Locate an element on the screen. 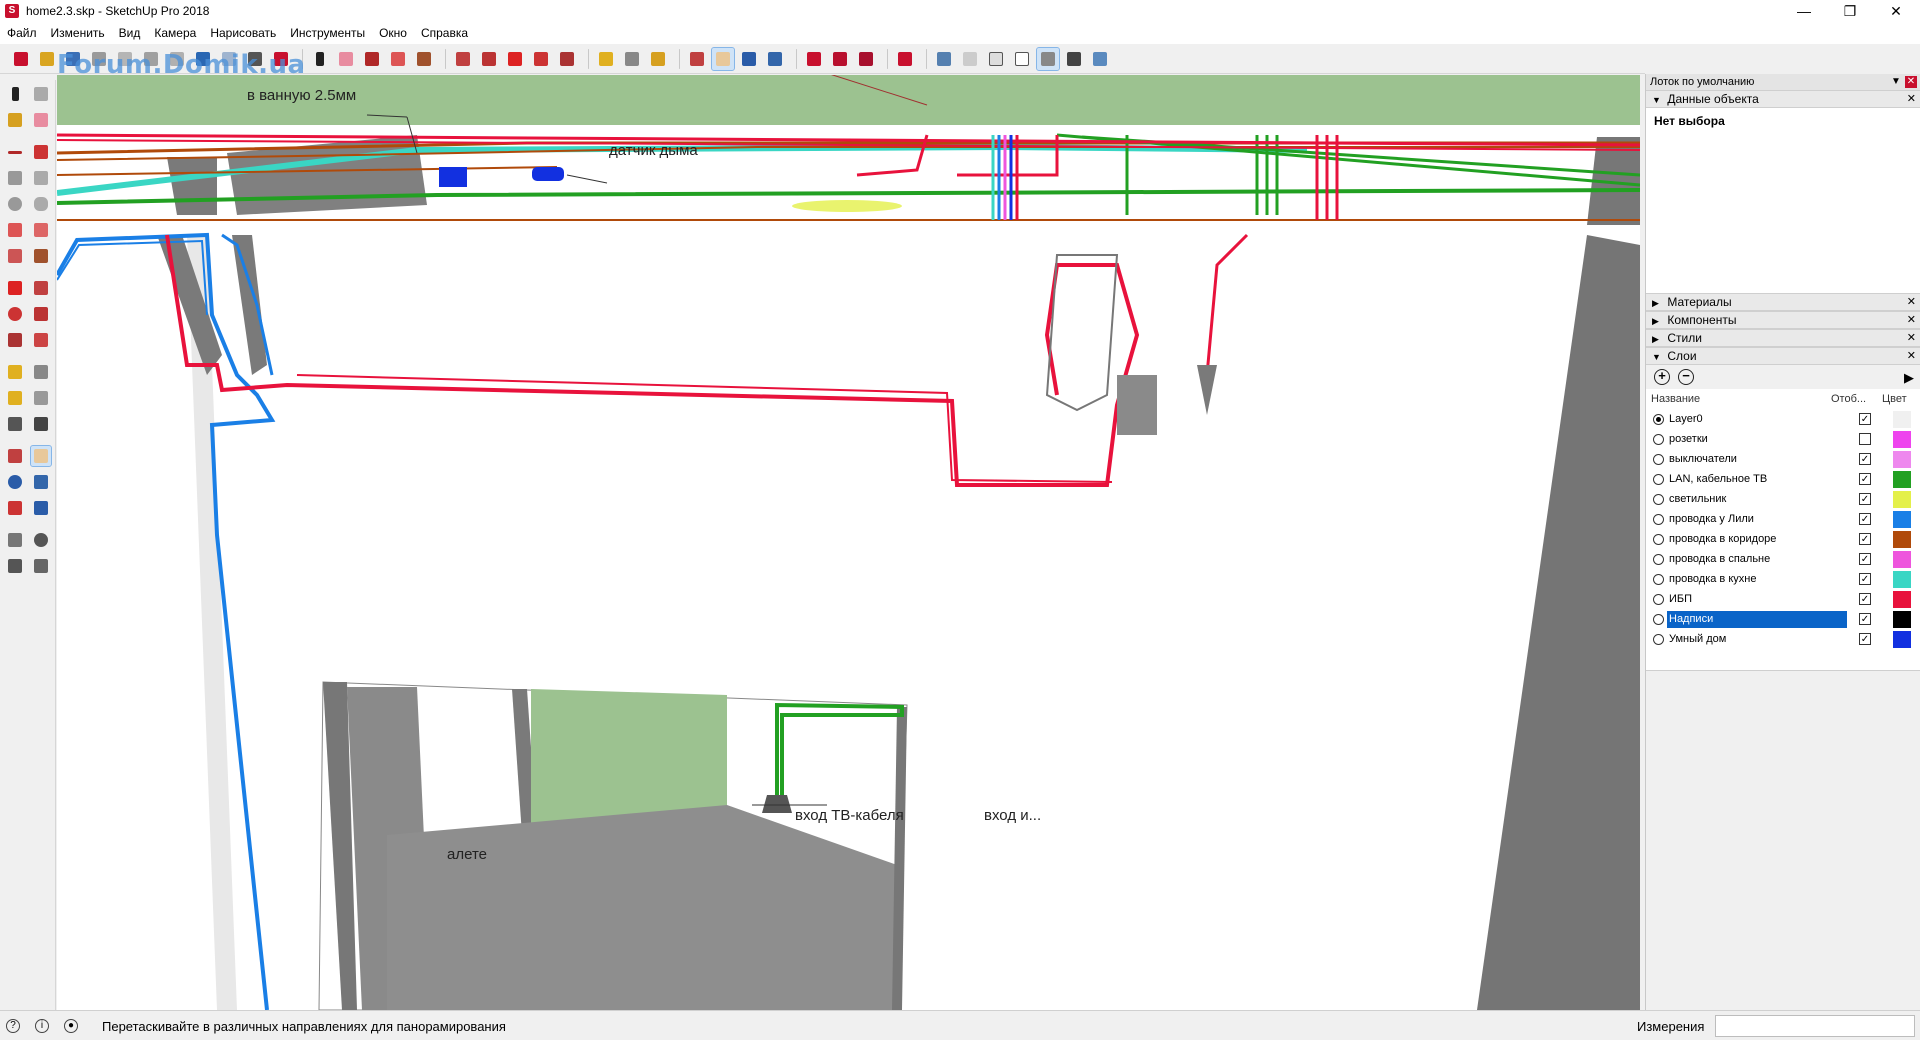  three-point-arc-icon is located at coordinates (15, 256).